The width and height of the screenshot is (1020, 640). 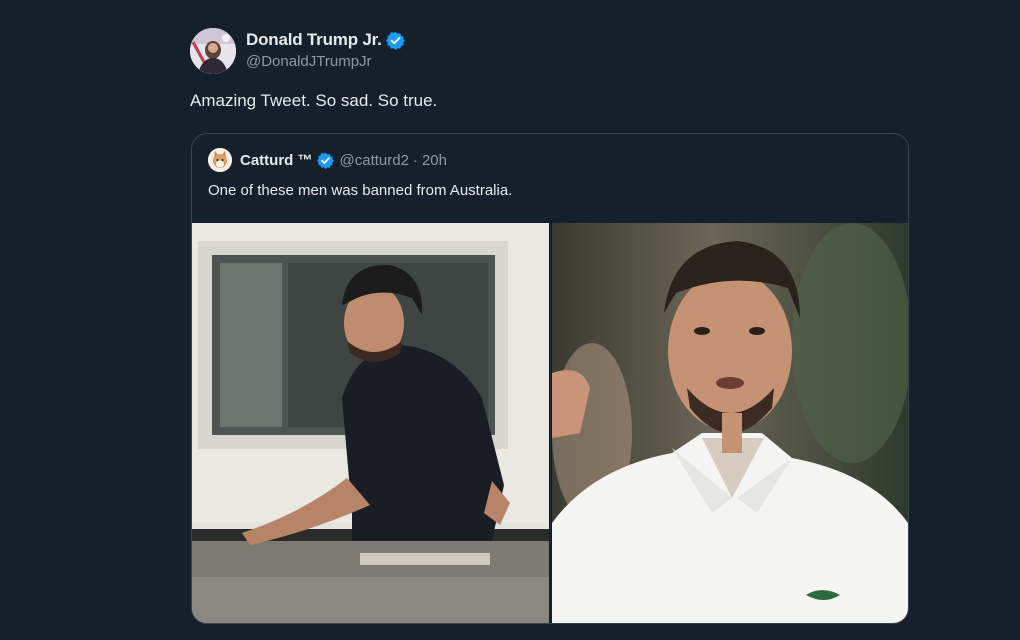 What do you see at coordinates (550, 51) in the screenshot?
I see `tweet-author: Donald Trump Jr. @DonaldJTrumpJr` at bounding box center [550, 51].